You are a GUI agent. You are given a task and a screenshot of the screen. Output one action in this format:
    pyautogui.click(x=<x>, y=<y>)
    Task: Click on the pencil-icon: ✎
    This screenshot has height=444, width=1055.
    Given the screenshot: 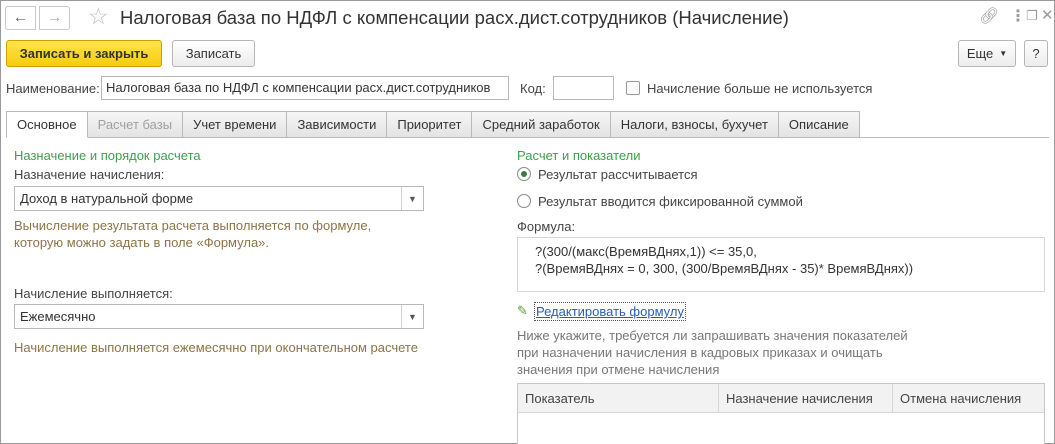 What is the action you would take?
    pyautogui.click(x=522, y=310)
    